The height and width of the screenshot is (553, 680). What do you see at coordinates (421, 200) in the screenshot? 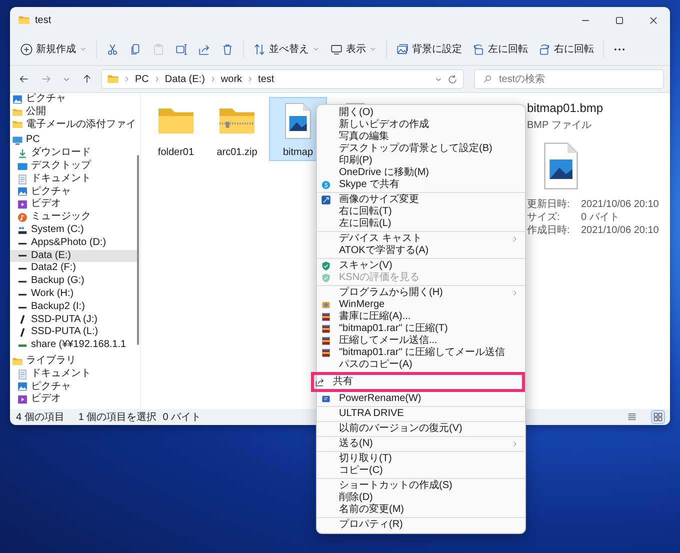
I see `menu-item: 画像のサイズ変更` at bounding box center [421, 200].